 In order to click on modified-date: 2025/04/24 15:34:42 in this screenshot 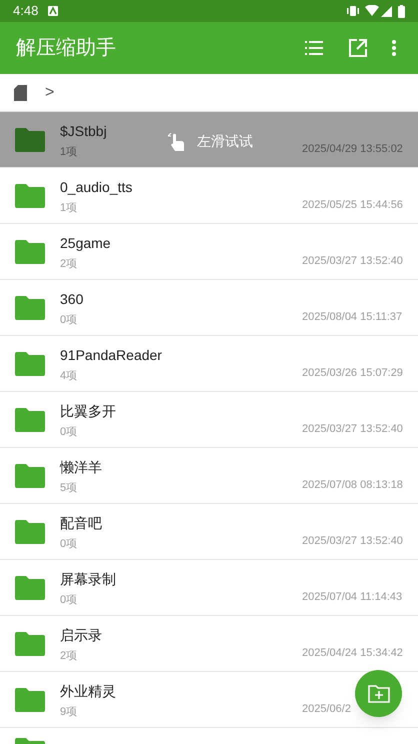, I will do `click(352, 653)`.